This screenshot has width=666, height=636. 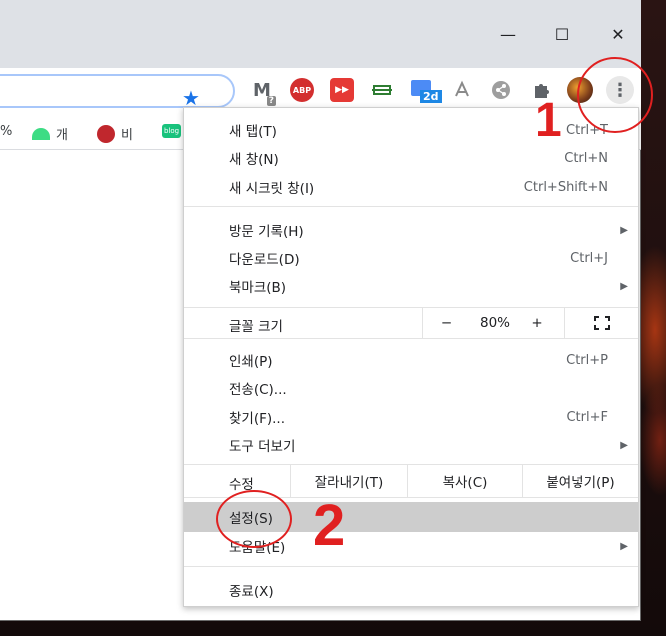 What do you see at coordinates (426, 90) in the screenshot?
I see `calendar-2d-icon: 2d` at bounding box center [426, 90].